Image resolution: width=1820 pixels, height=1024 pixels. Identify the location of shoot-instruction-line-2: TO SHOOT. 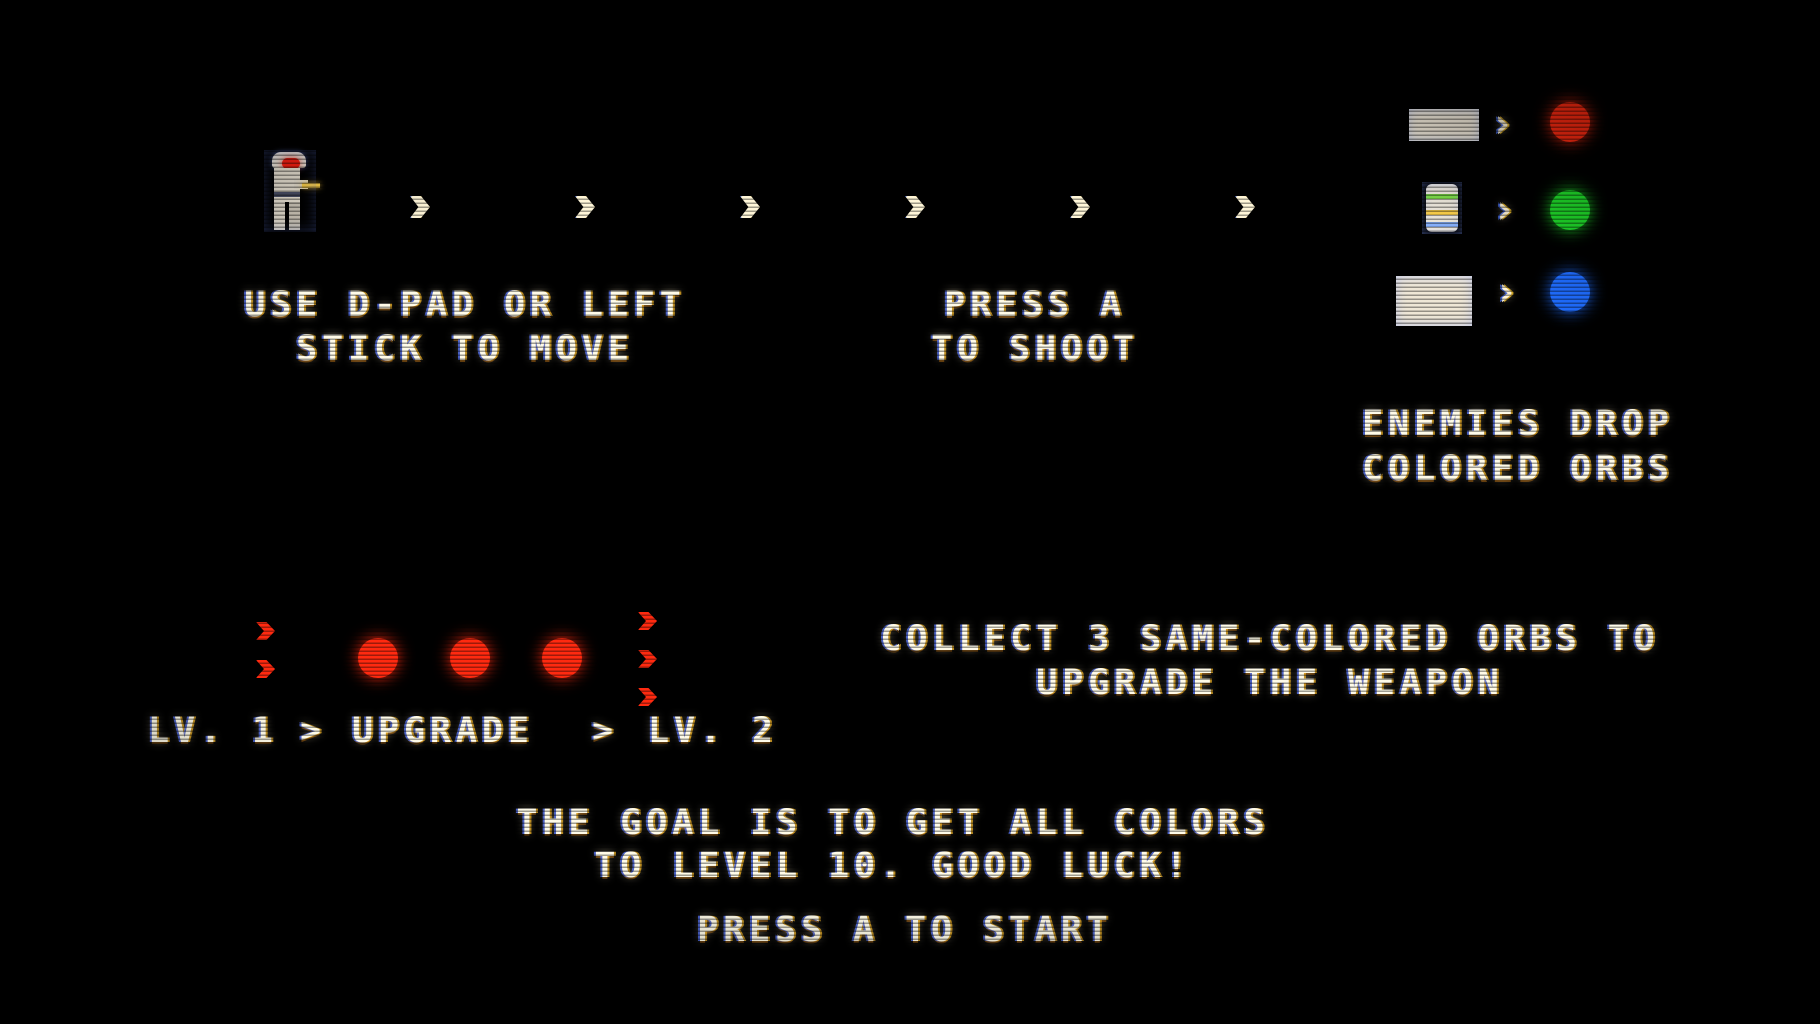
(1035, 349).